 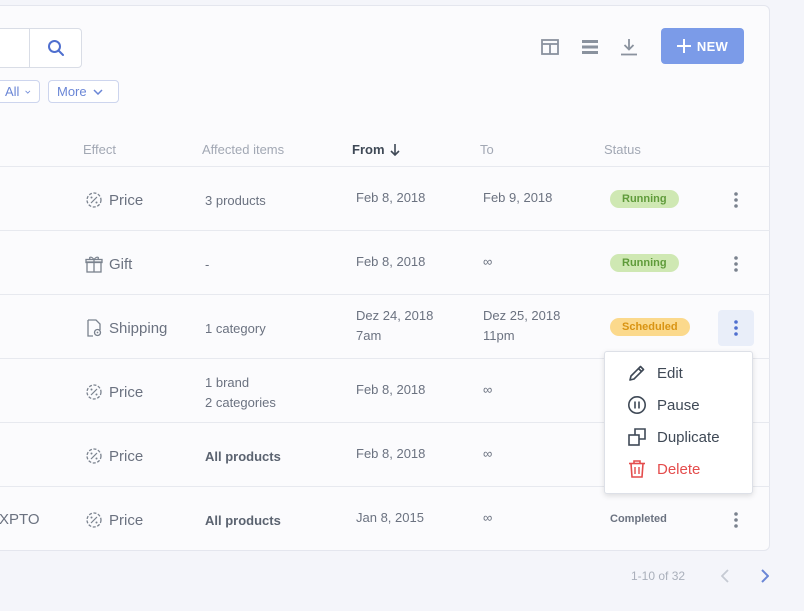 I want to click on to-date: Feb 9, 2018, so click(x=518, y=197).